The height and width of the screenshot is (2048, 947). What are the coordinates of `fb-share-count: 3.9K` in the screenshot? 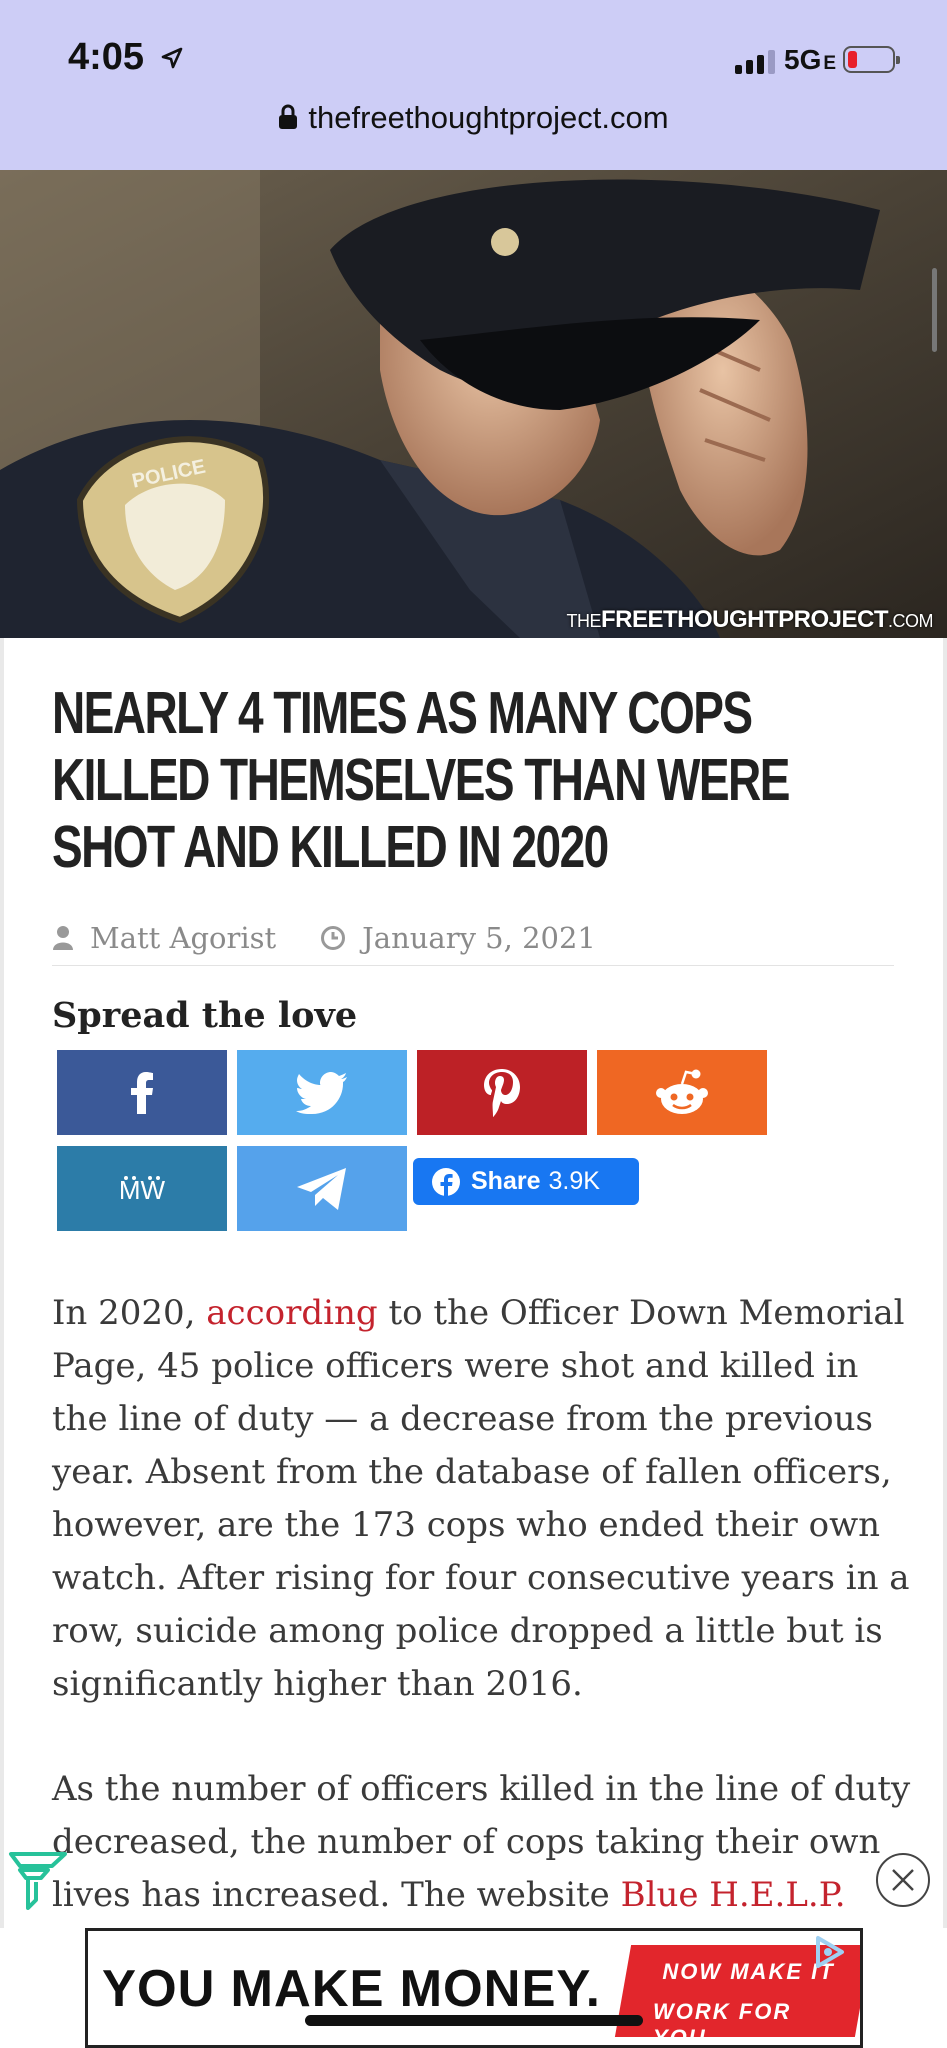 It's located at (574, 1181).